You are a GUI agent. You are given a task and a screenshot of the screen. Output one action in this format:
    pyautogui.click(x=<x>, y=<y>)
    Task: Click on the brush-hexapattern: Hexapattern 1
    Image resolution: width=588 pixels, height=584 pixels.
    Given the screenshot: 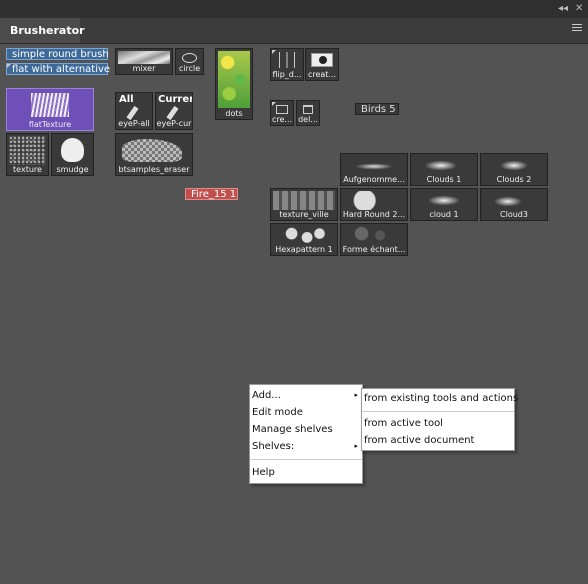 What is the action you would take?
    pyautogui.click(x=304, y=239)
    